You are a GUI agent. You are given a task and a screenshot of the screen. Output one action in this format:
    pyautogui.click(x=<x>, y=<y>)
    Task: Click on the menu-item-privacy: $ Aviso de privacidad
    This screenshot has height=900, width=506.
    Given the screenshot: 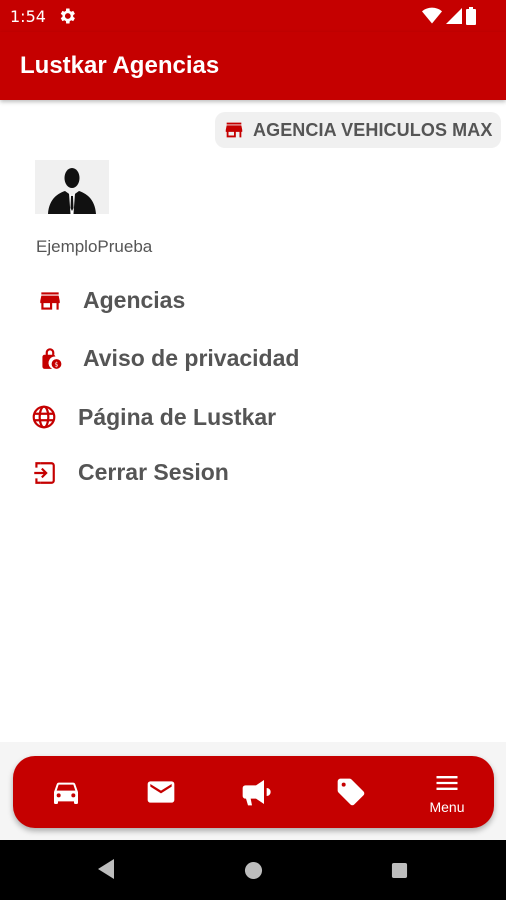 What is the action you would take?
    pyautogui.click(x=253, y=359)
    